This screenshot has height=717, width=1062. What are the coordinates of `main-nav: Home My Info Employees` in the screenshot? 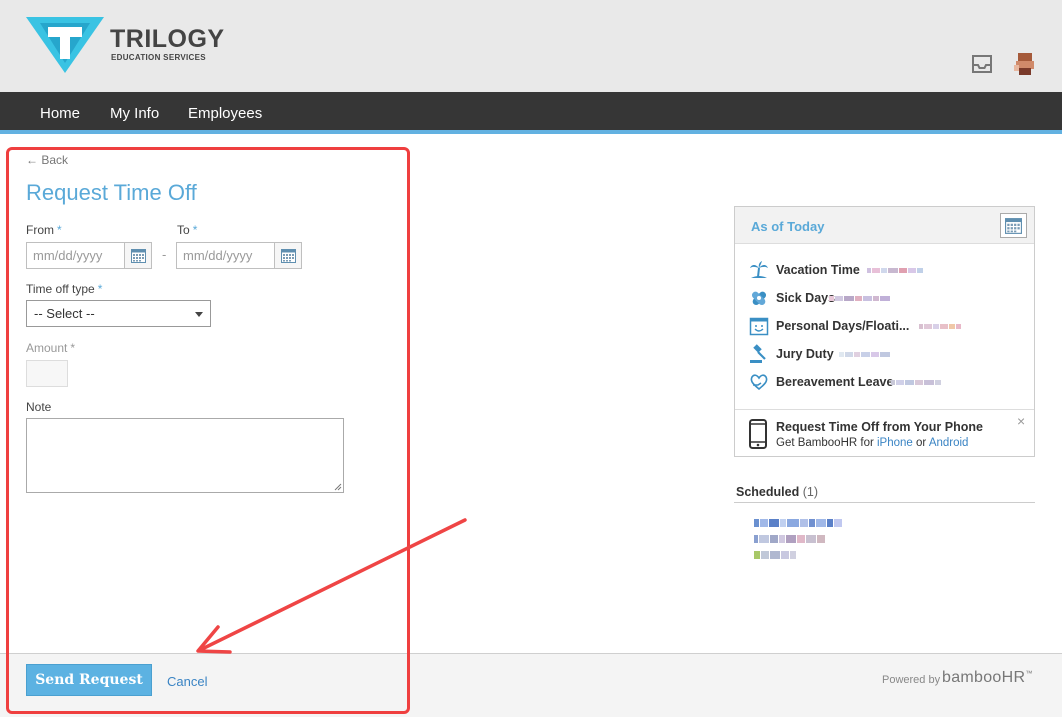 It's located at (531, 113).